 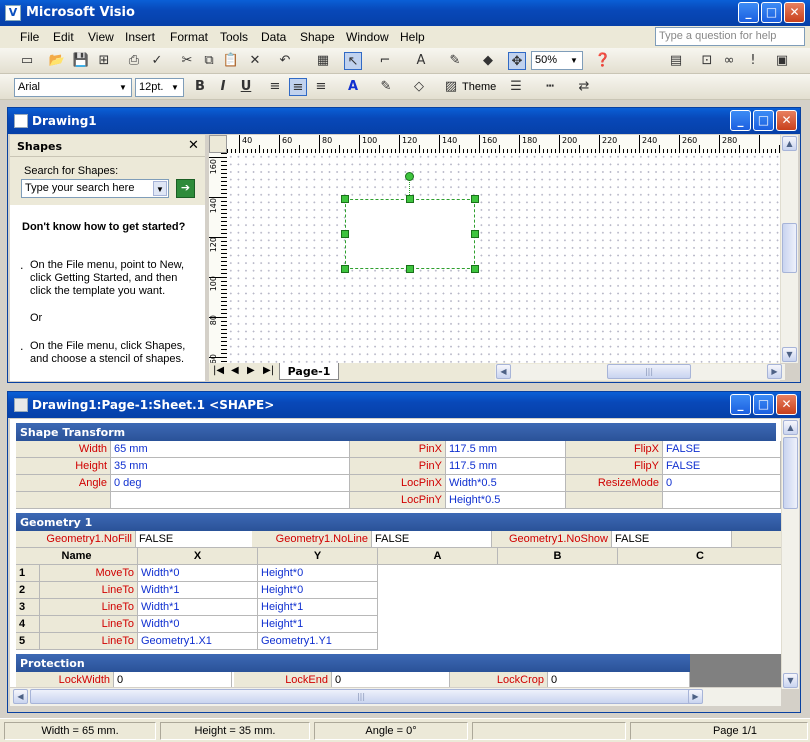 What do you see at coordinates (506, 500) in the screenshot?
I see `cell-value: Height*0.5` at bounding box center [506, 500].